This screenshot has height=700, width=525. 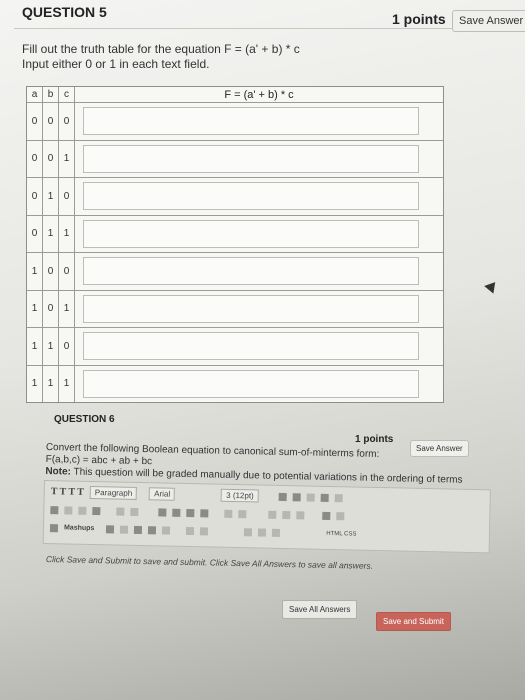 What do you see at coordinates (152, 529) in the screenshot?
I see `anchor-icon` at bounding box center [152, 529].